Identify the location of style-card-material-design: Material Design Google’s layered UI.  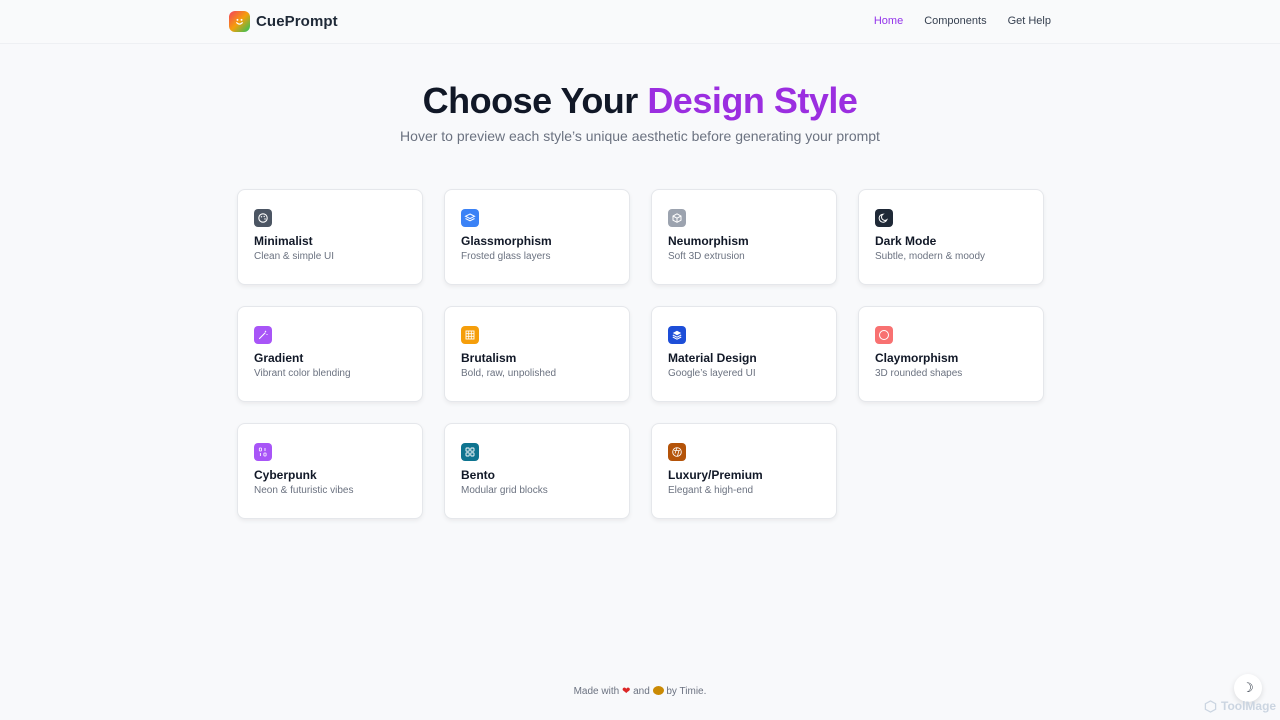
(744, 354).